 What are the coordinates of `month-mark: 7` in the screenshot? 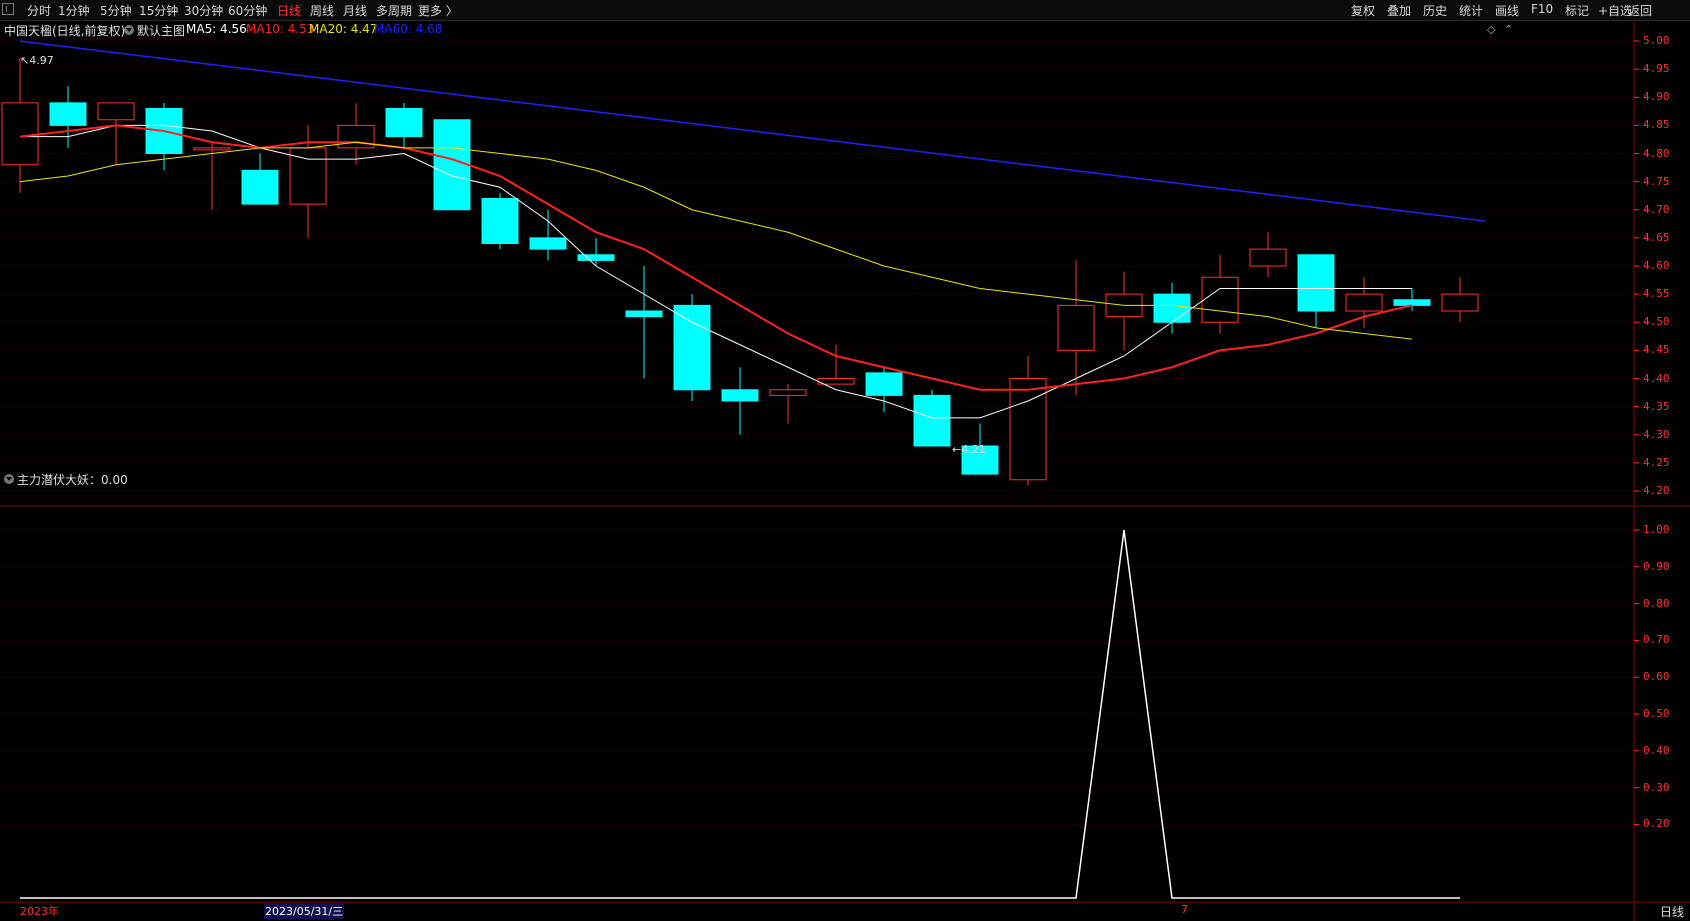 It's located at (1184, 909).